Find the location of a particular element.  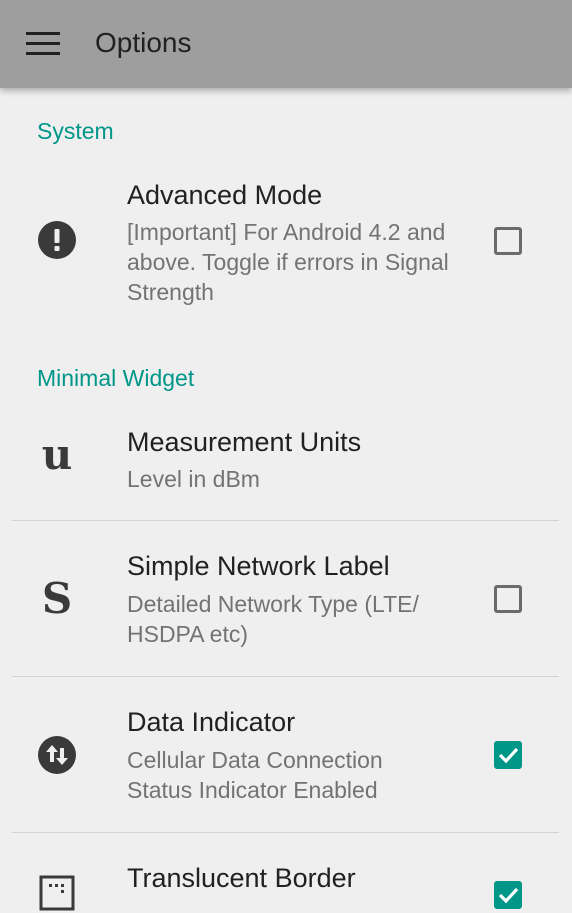

letter-s-icon: S is located at coordinates (57, 598).